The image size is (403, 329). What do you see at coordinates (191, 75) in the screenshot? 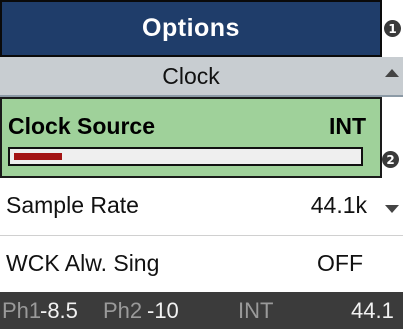
I see `section-title: Clock` at bounding box center [191, 75].